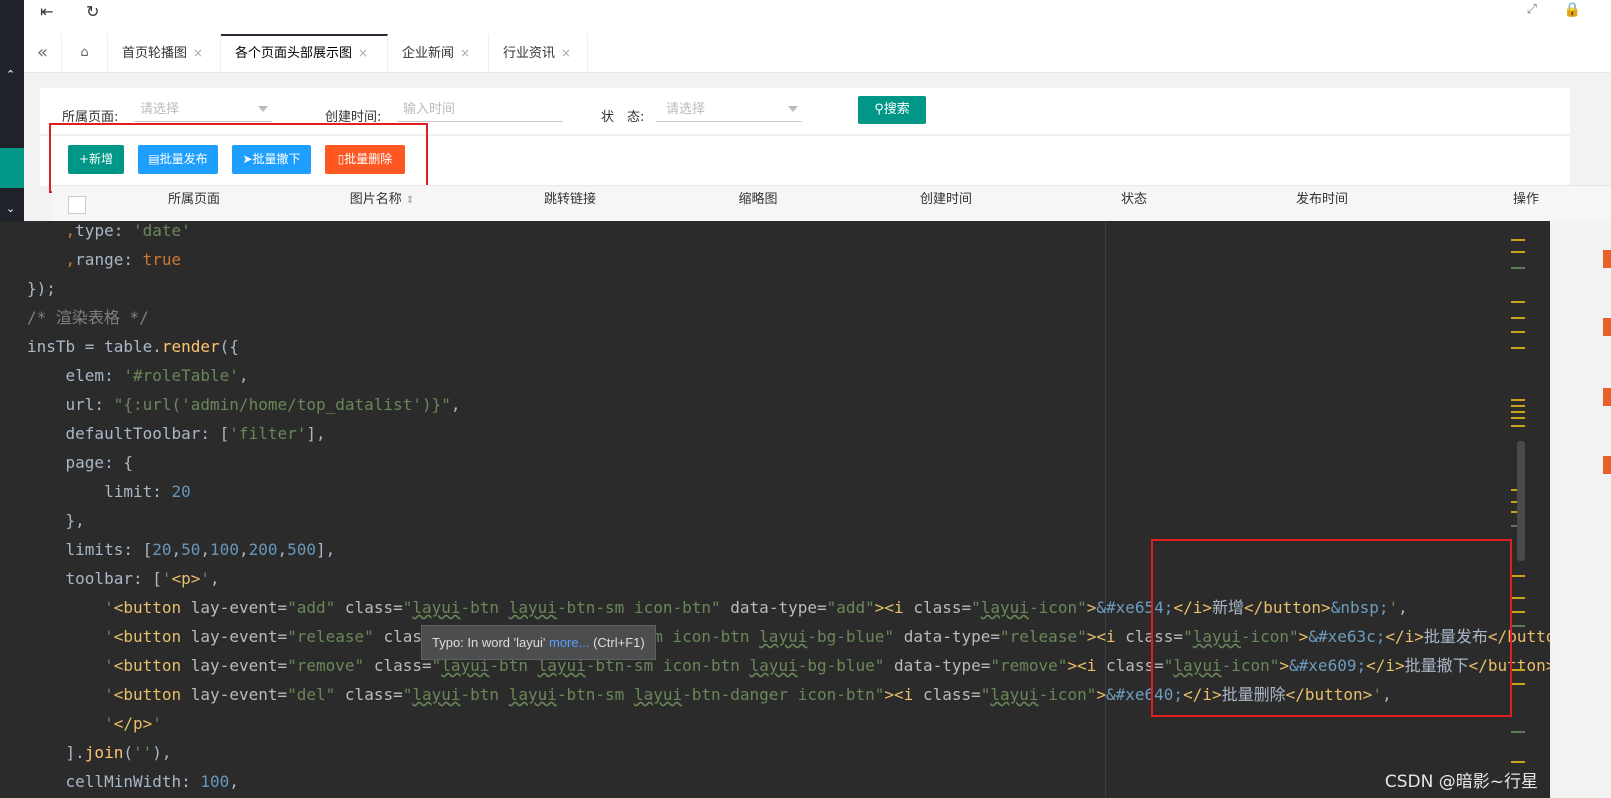 The image size is (1611, 798). I want to click on chevron-down-icon: ⌄, so click(10, 208).